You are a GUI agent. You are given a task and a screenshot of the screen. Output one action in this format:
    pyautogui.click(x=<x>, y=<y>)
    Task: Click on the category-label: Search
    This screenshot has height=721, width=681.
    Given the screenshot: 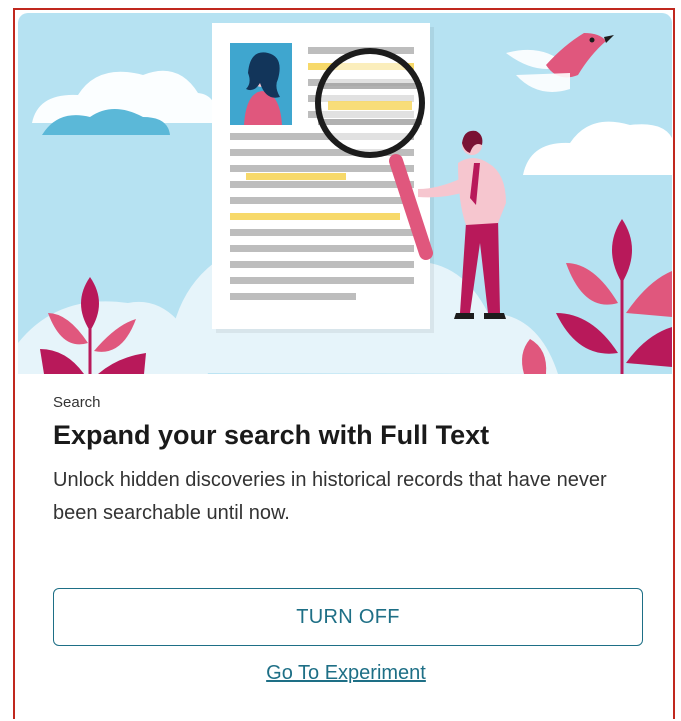 What is the action you would take?
    pyautogui.click(x=77, y=402)
    